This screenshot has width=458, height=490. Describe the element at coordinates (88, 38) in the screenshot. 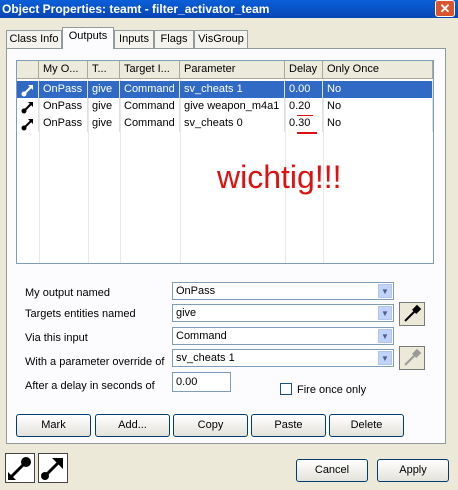

I see `tab-outputs: Outputs` at that location.